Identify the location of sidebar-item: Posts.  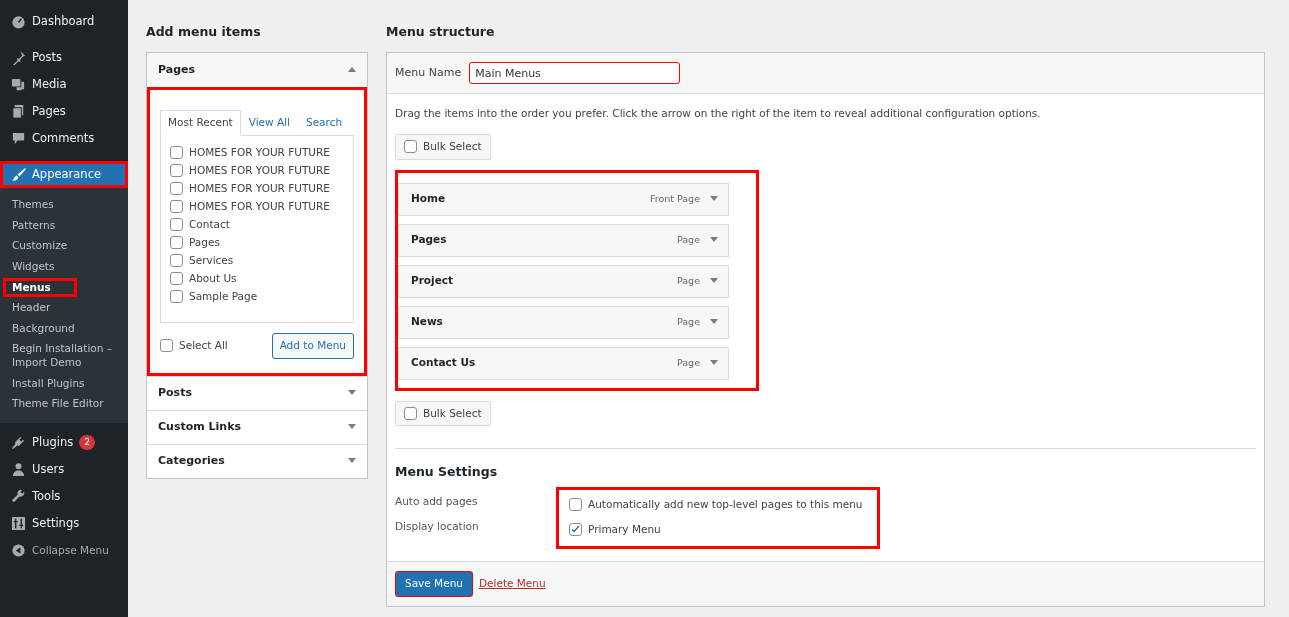
(64, 57).